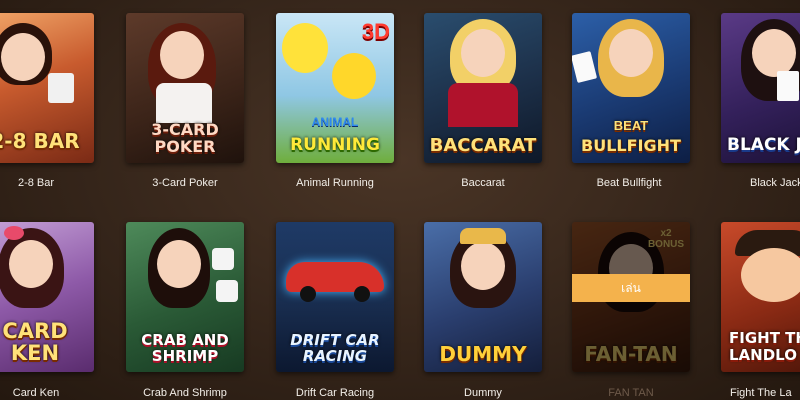 This screenshot has width=800, height=400. I want to click on game-title: RUNNING, so click(335, 145).